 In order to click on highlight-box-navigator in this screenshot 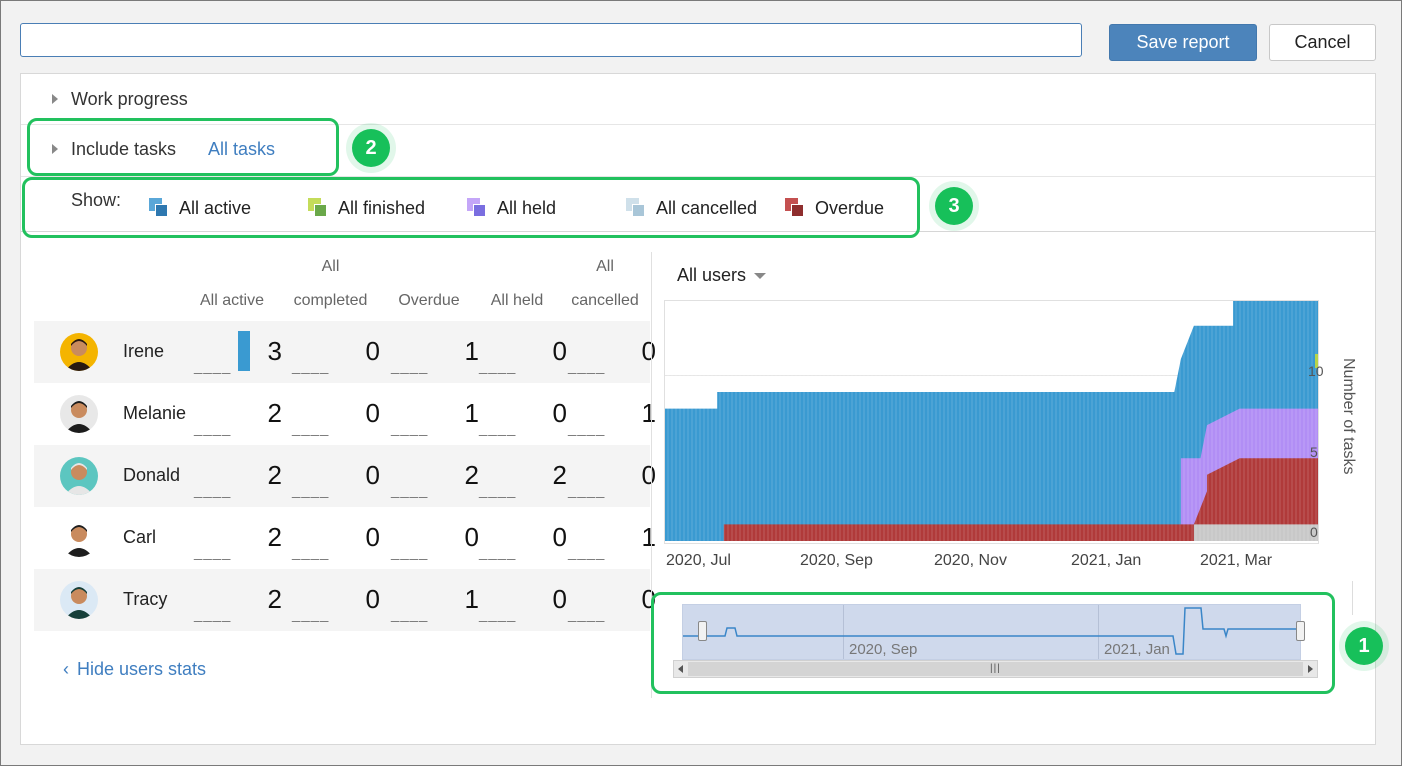, I will do `click(993, 643)`.